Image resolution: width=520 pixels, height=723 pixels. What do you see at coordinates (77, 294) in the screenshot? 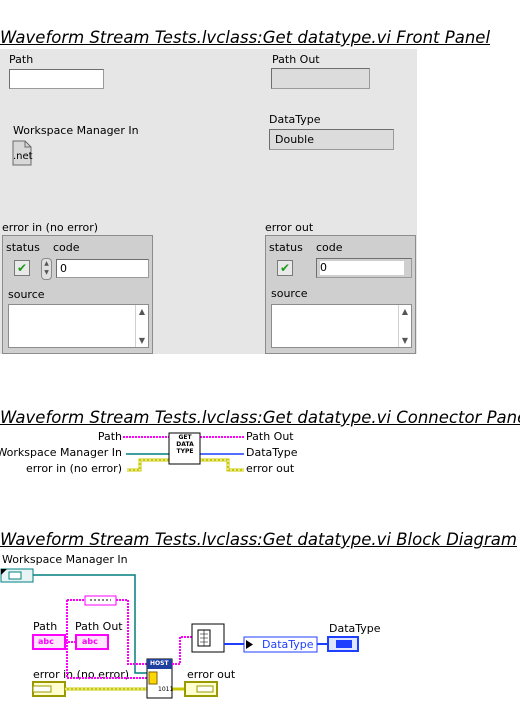
I see `error-in-cluster: status code ✔ ▲ ▼ 0 source ▲ ▼` at bounding box center [77, 294].